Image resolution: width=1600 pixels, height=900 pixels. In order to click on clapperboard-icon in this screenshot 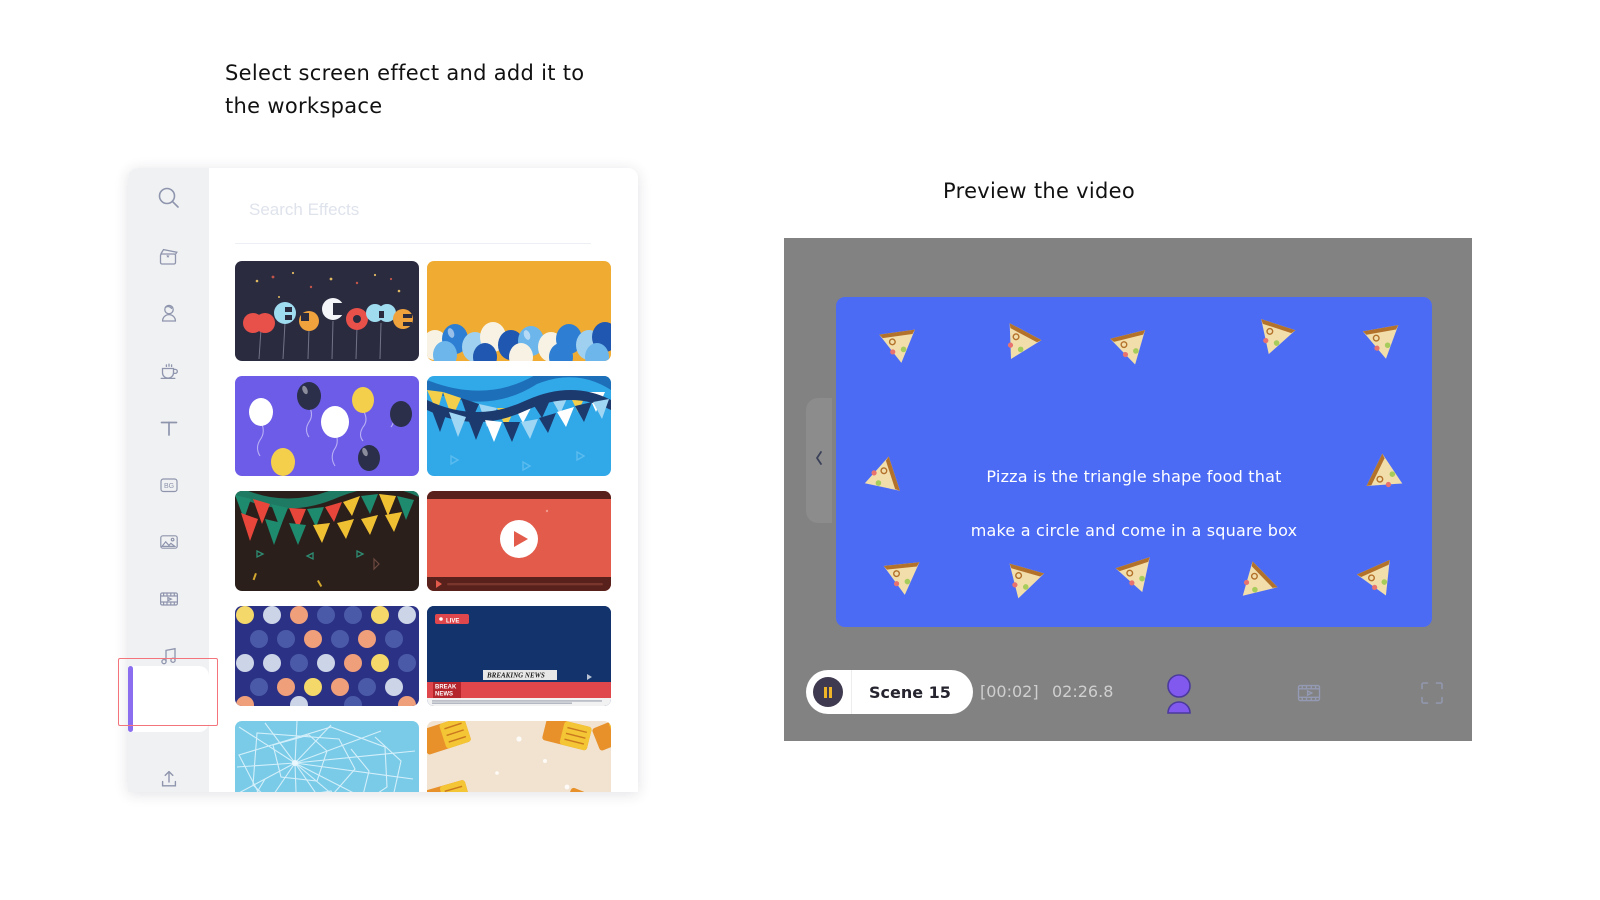, I will do `click(169, 257)`.